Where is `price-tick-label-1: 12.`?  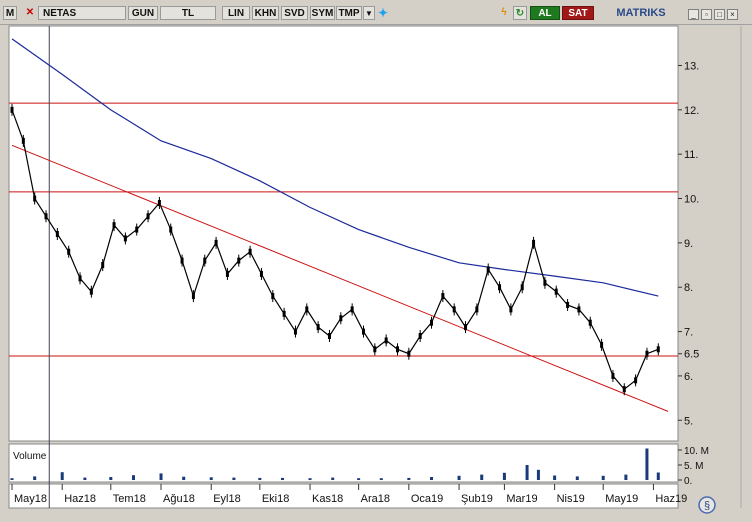 price-tick-label-1: 12. is located at coordinates (691, 111).